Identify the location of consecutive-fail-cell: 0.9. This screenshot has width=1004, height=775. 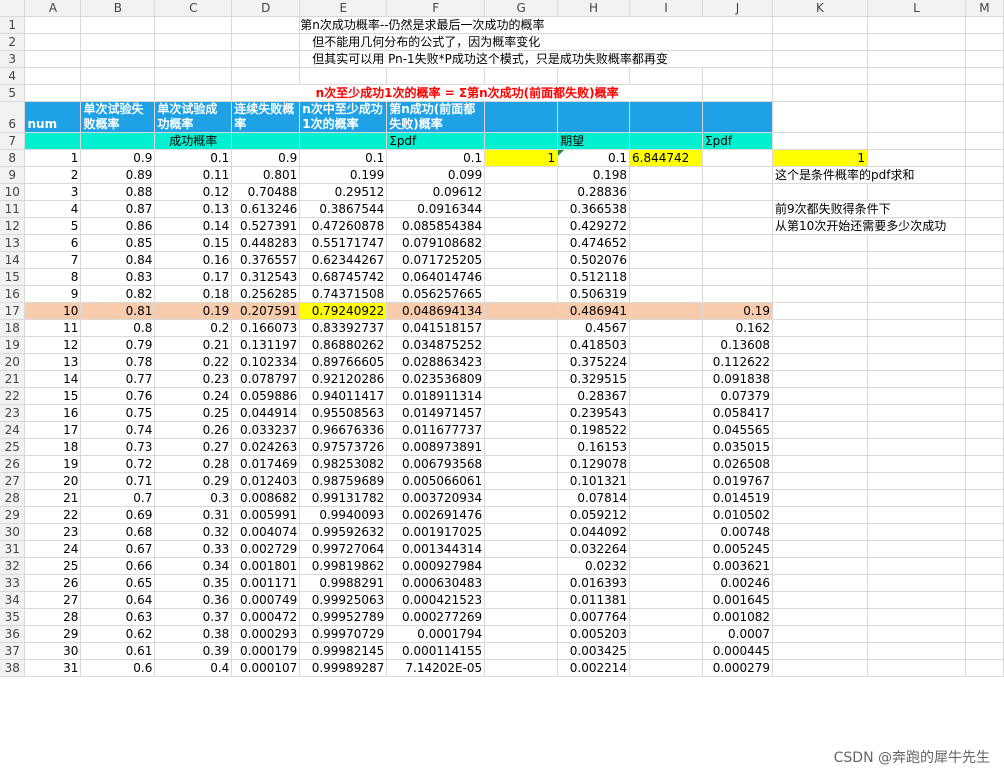
(266, 158).